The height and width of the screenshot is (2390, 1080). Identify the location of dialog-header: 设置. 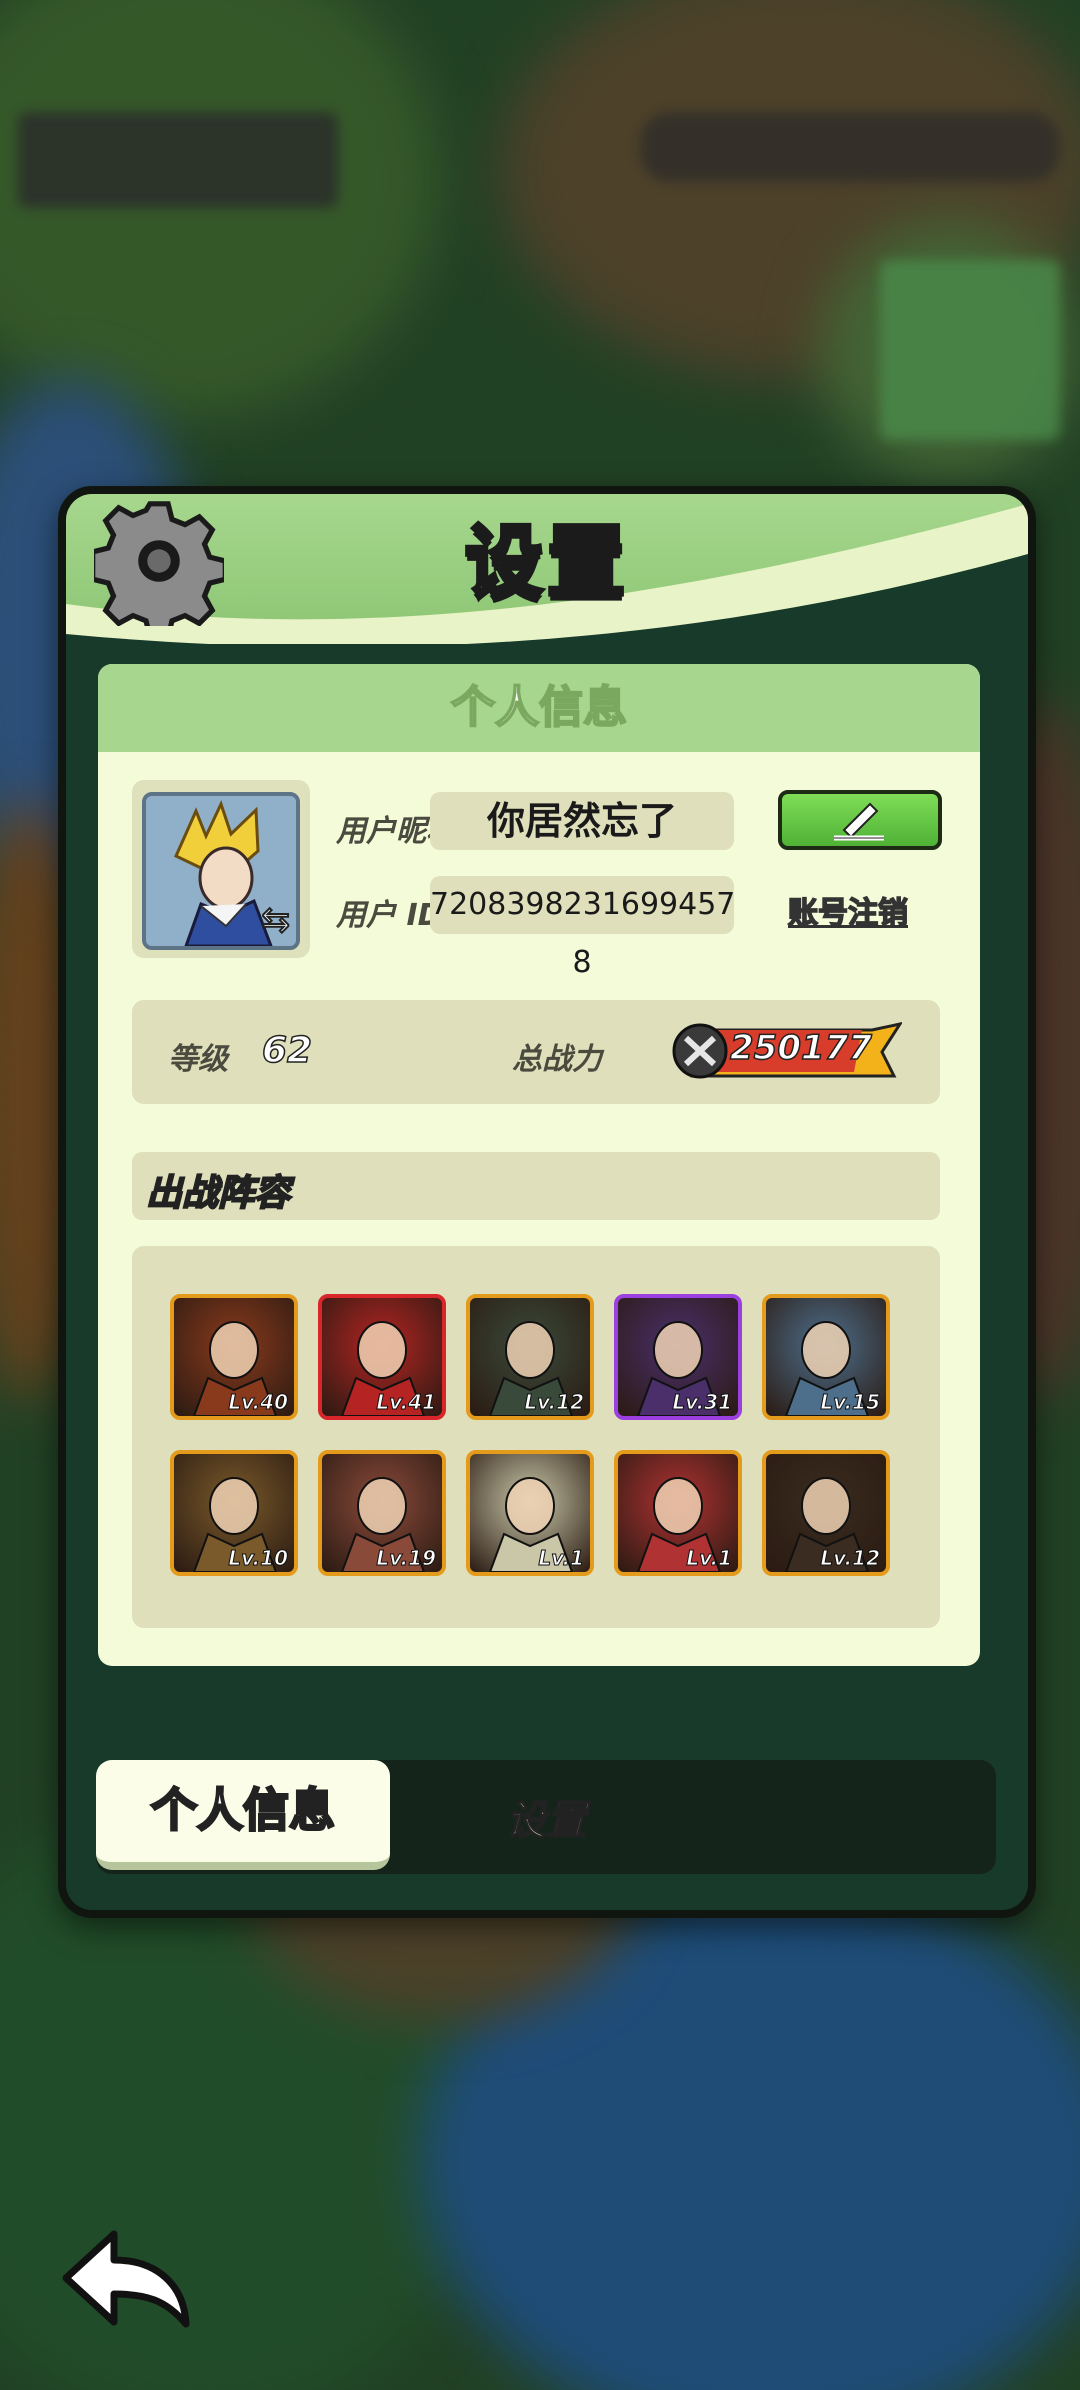
(547, 569).